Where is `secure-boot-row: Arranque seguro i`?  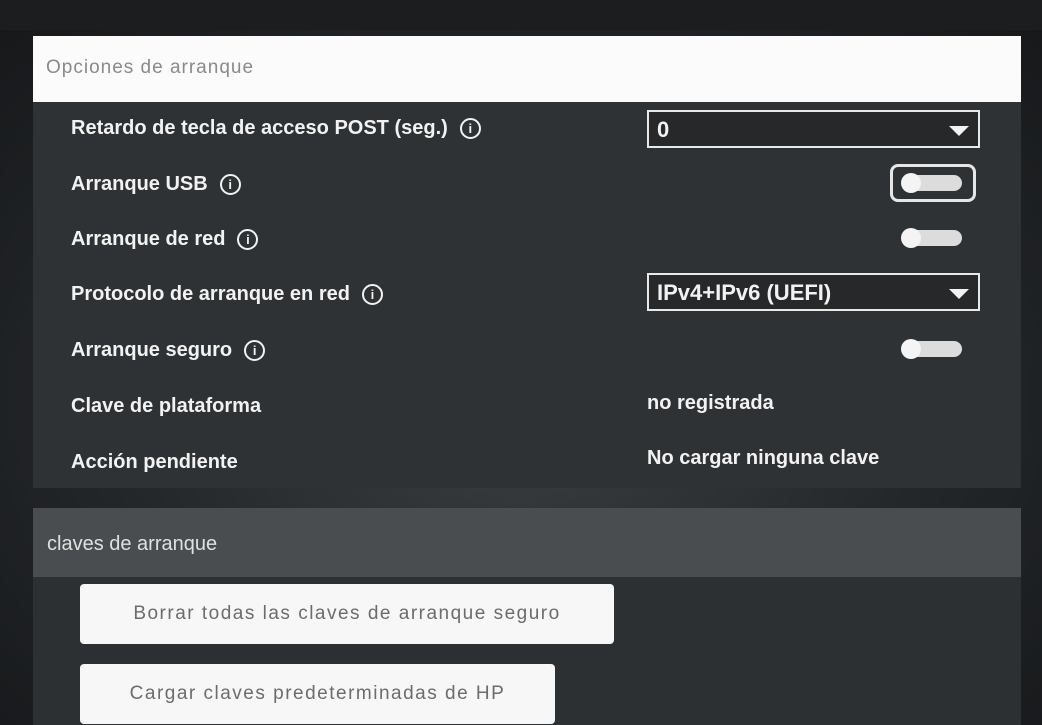 secure-boot-row: Arranque seguro i is located at coordinates (168, 350).